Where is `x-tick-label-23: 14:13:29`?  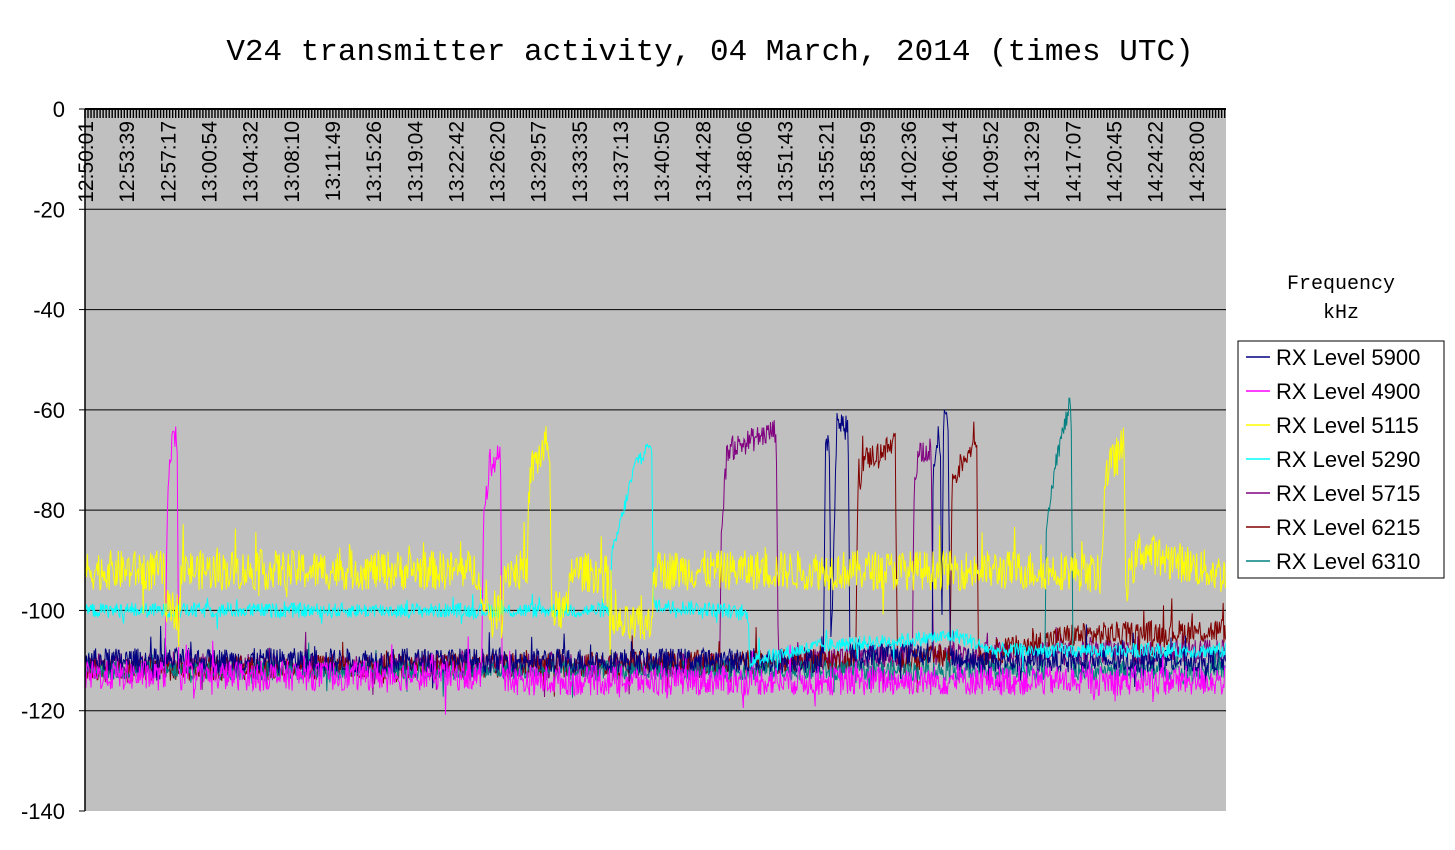
x-tick-label-23: 14:13:29 is located at coordinates (1032, 162).